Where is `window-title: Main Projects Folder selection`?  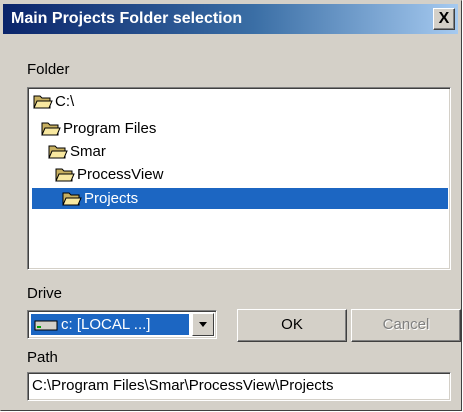
window-title: Main Projects Folder selection is located at coordinates (127, 18).